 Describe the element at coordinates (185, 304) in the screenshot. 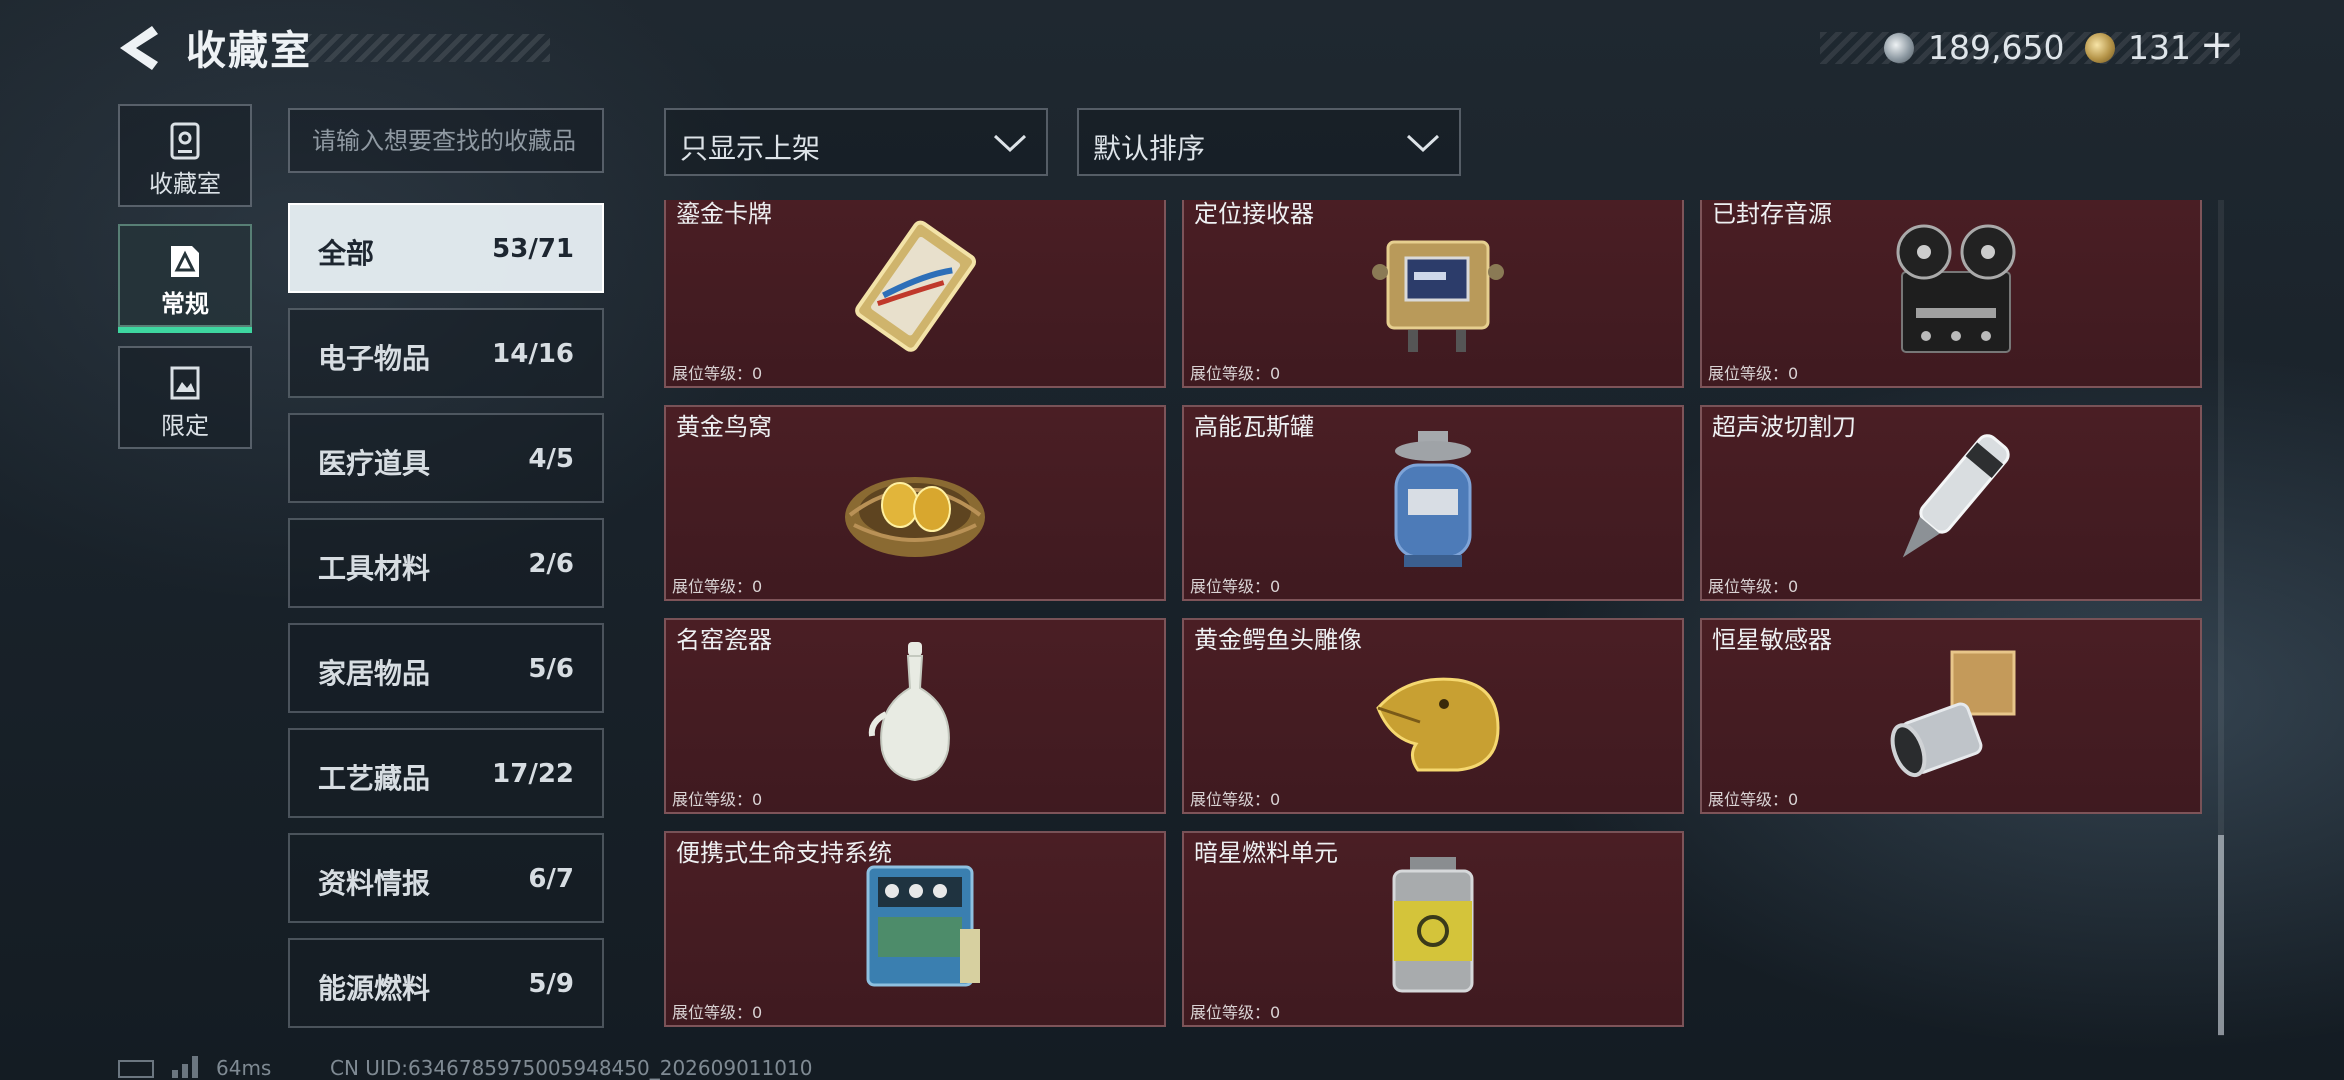

I see `side-tab-label: 常规` at that location.